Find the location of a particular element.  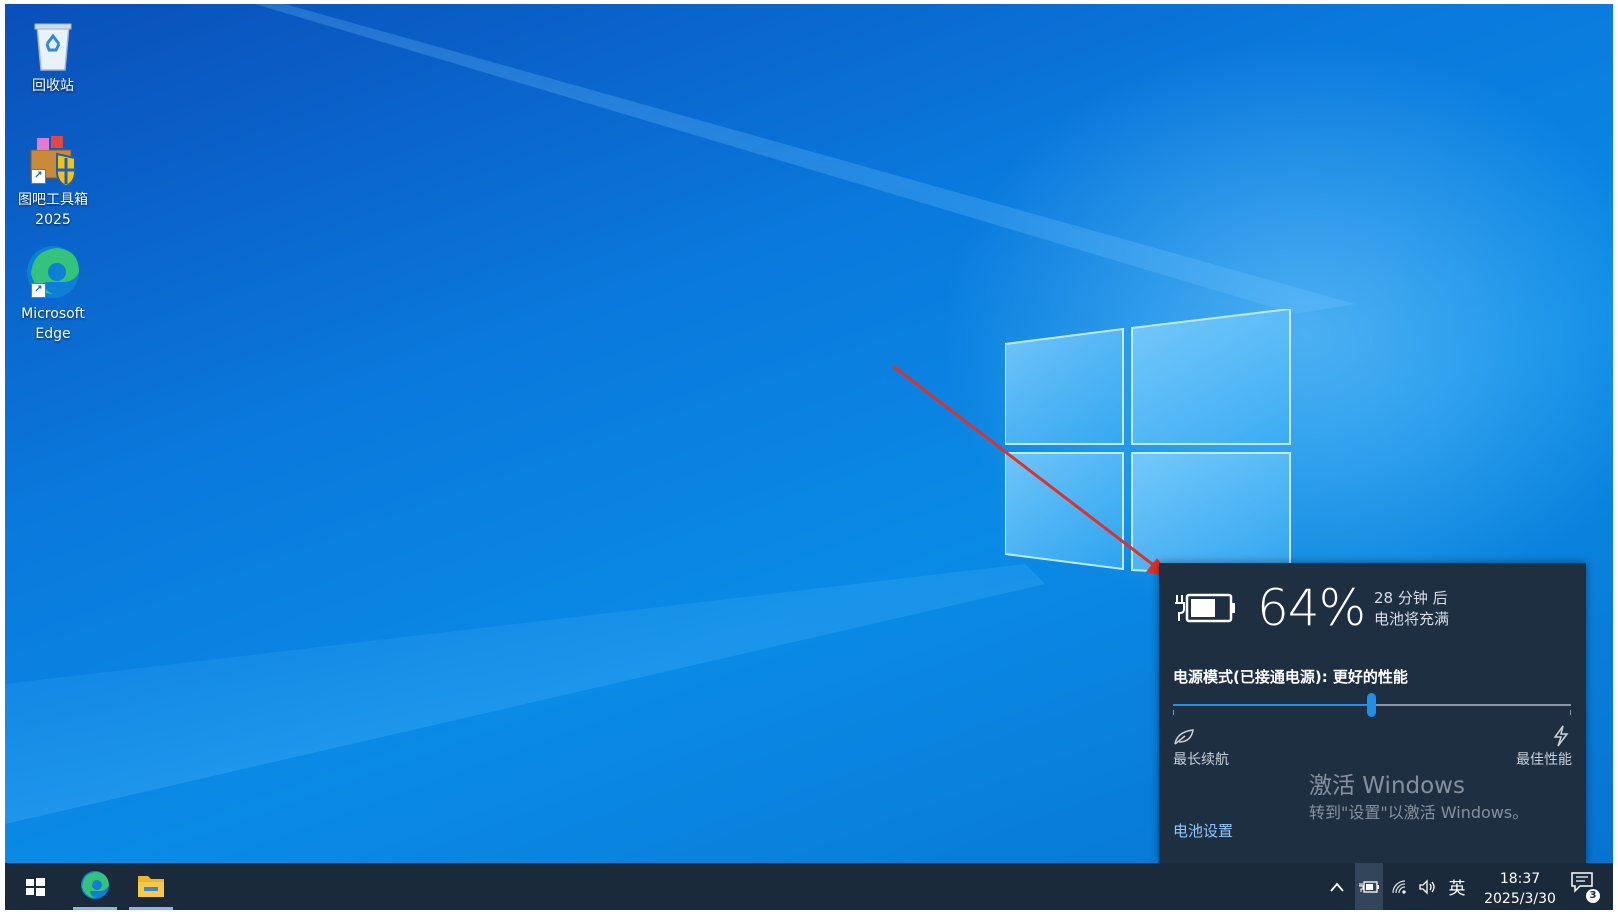

chevron-up-icon is located at coordinates (1337, 887).